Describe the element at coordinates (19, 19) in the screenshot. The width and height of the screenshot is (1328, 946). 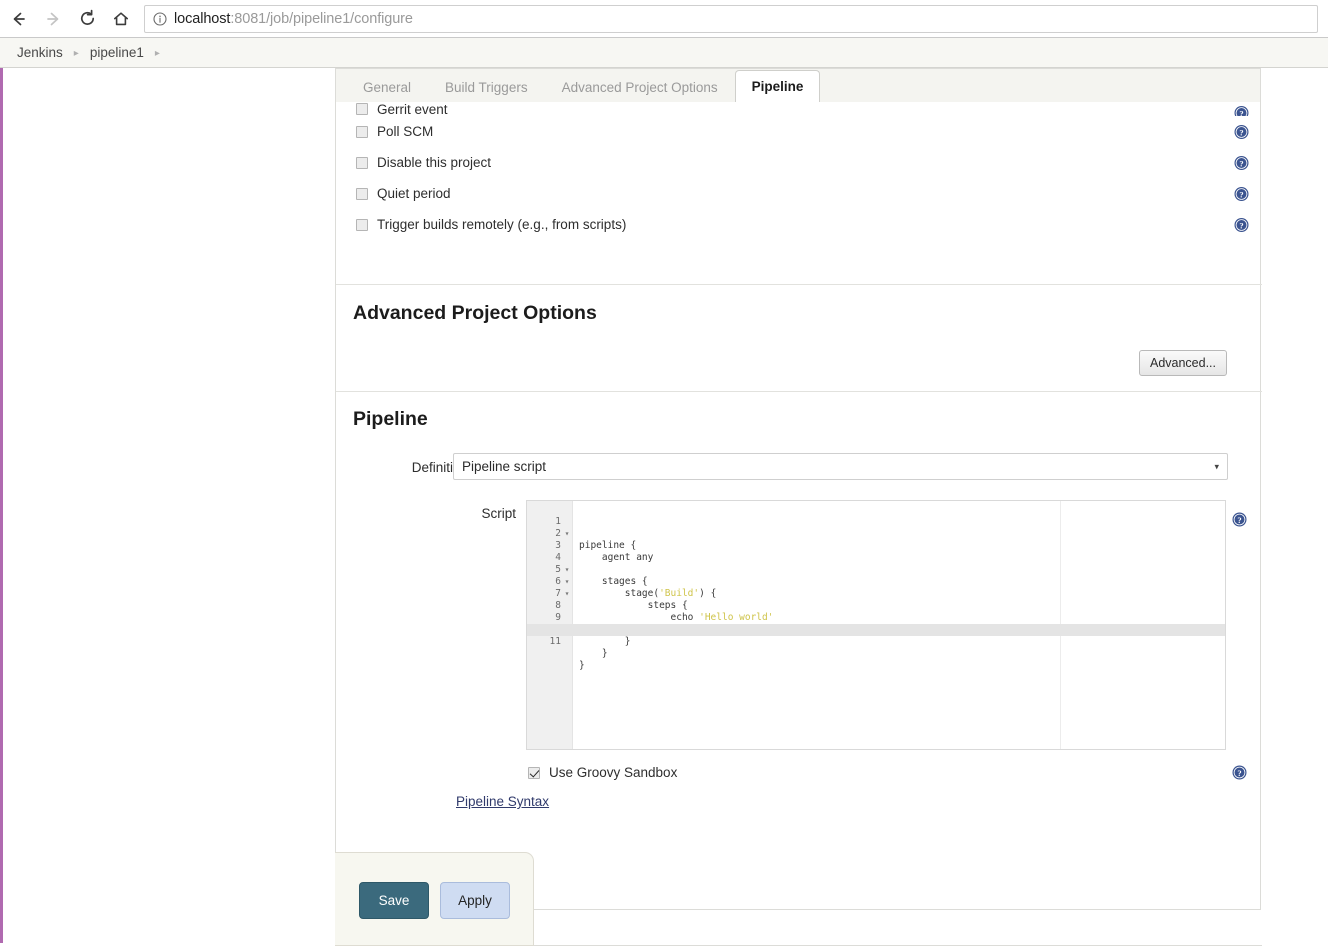
I see `back-arrow-icon` at that location.